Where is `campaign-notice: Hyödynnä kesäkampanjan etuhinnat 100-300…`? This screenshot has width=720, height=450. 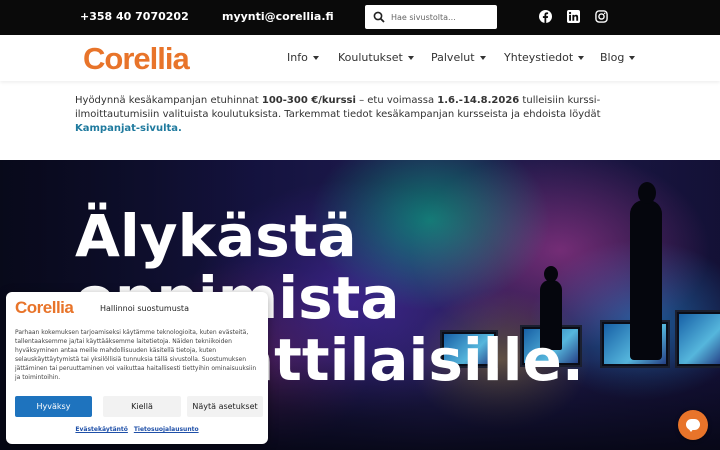
campaign-notice: Hyödynnä kesäkampanjan etuhinnat 100-300… is located at coordinates (338, 114).